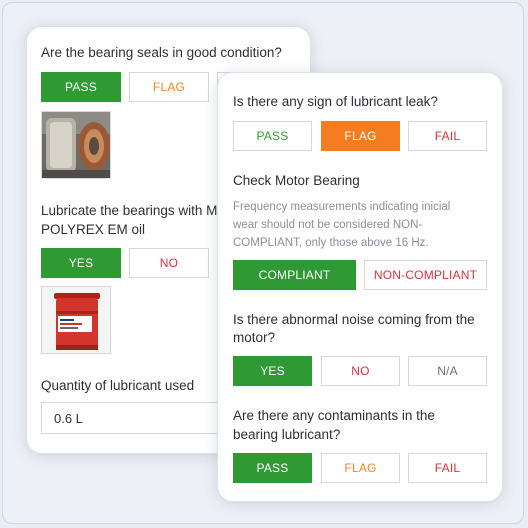 The width and height of the screenshot is (528, 528). What do you see at coordinates (129, 210) in the screenshot?
I see `question-lubricate-line1: Lubricate the bearings with M` at bounding box center [129, 210].